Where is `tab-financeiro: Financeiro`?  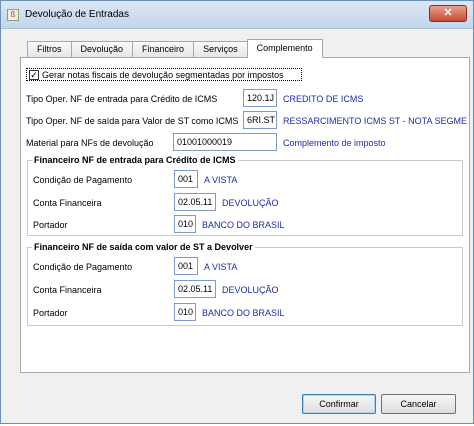
tab-financeiro: Financeiro is located at coordinates (163, 49).